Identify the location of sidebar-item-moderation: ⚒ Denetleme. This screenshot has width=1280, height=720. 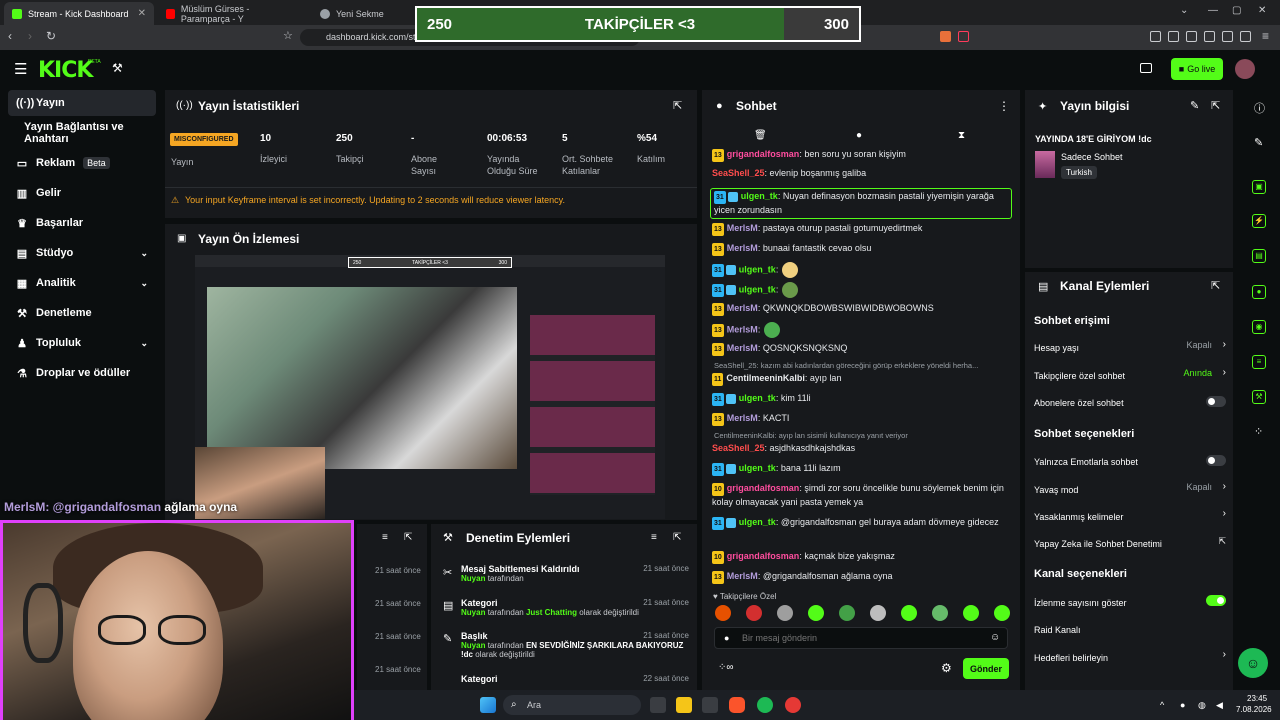
(82, 313).